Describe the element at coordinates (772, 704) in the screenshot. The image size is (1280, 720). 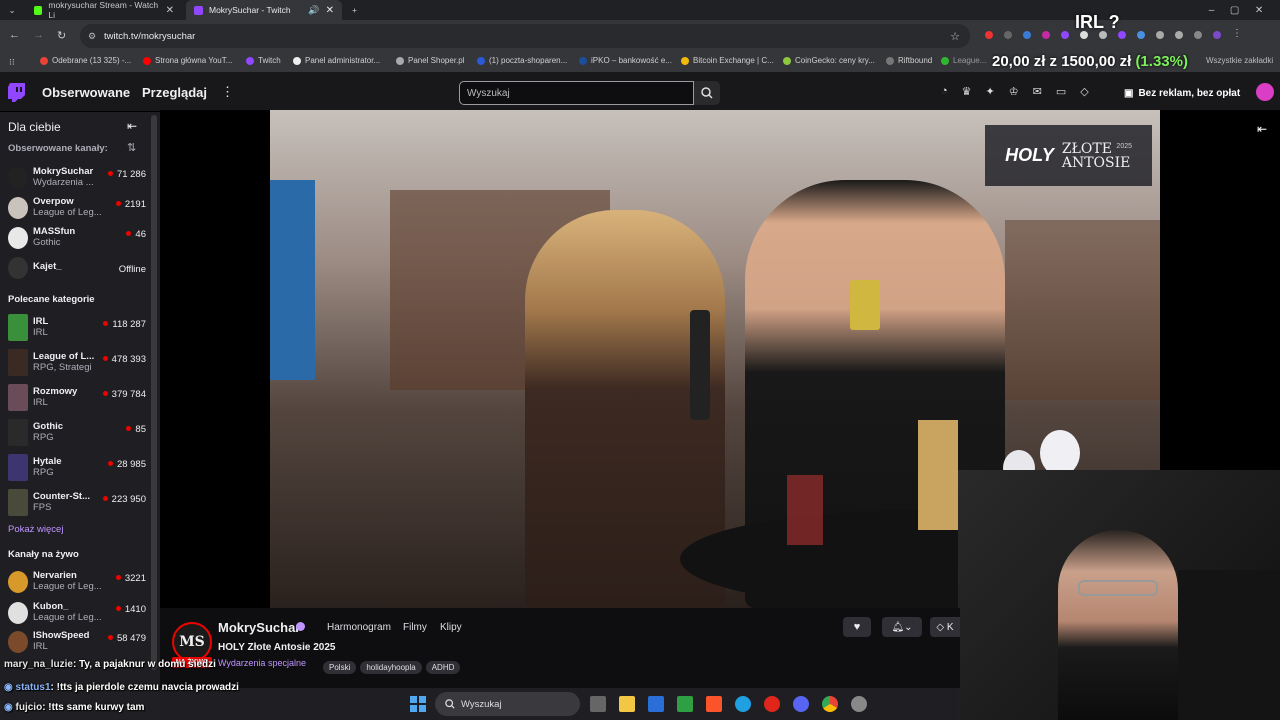
I see `opera-icon` at that location.